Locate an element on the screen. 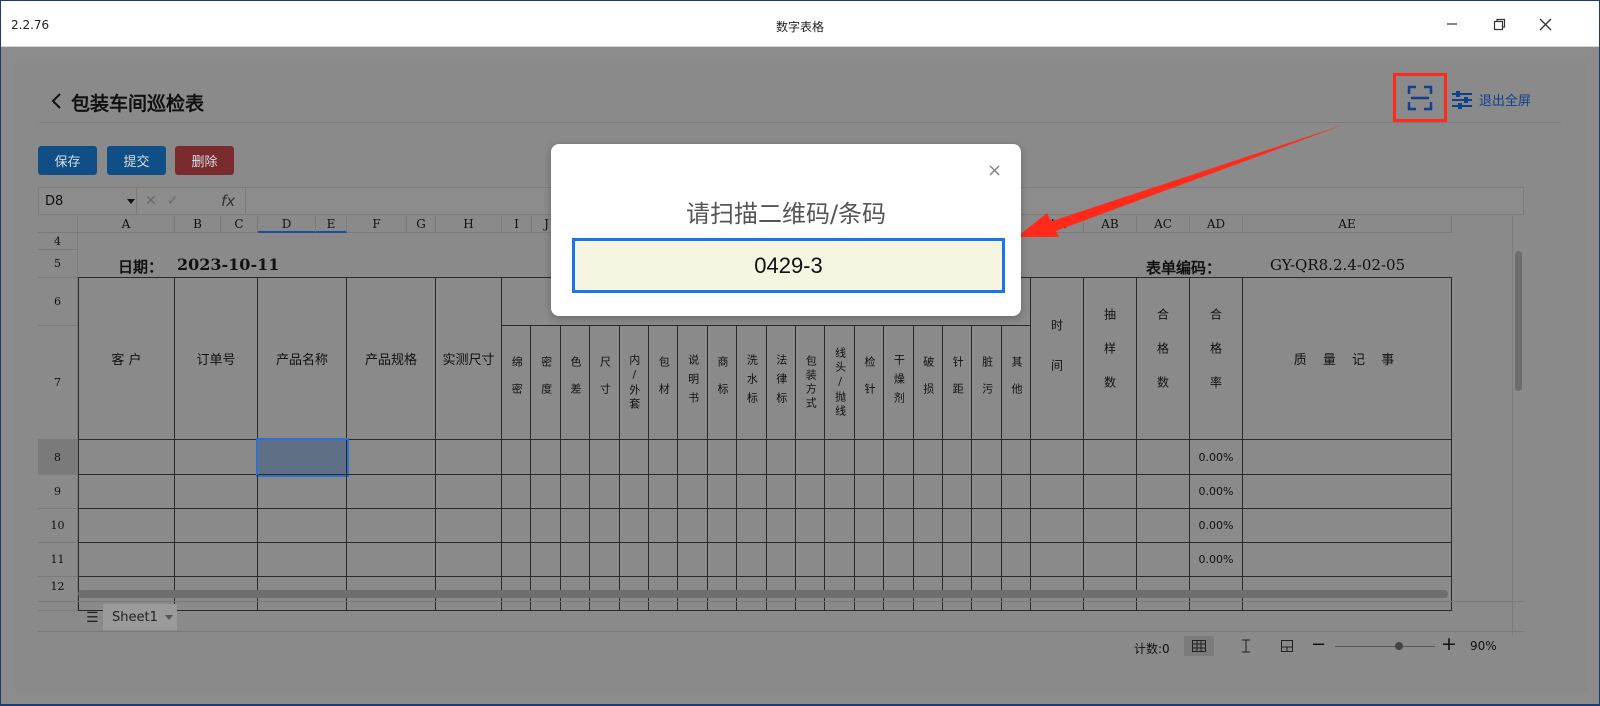 The width and height of the screenshot is (1600, 706). scan-code-input is located at coordinates (788, 265).